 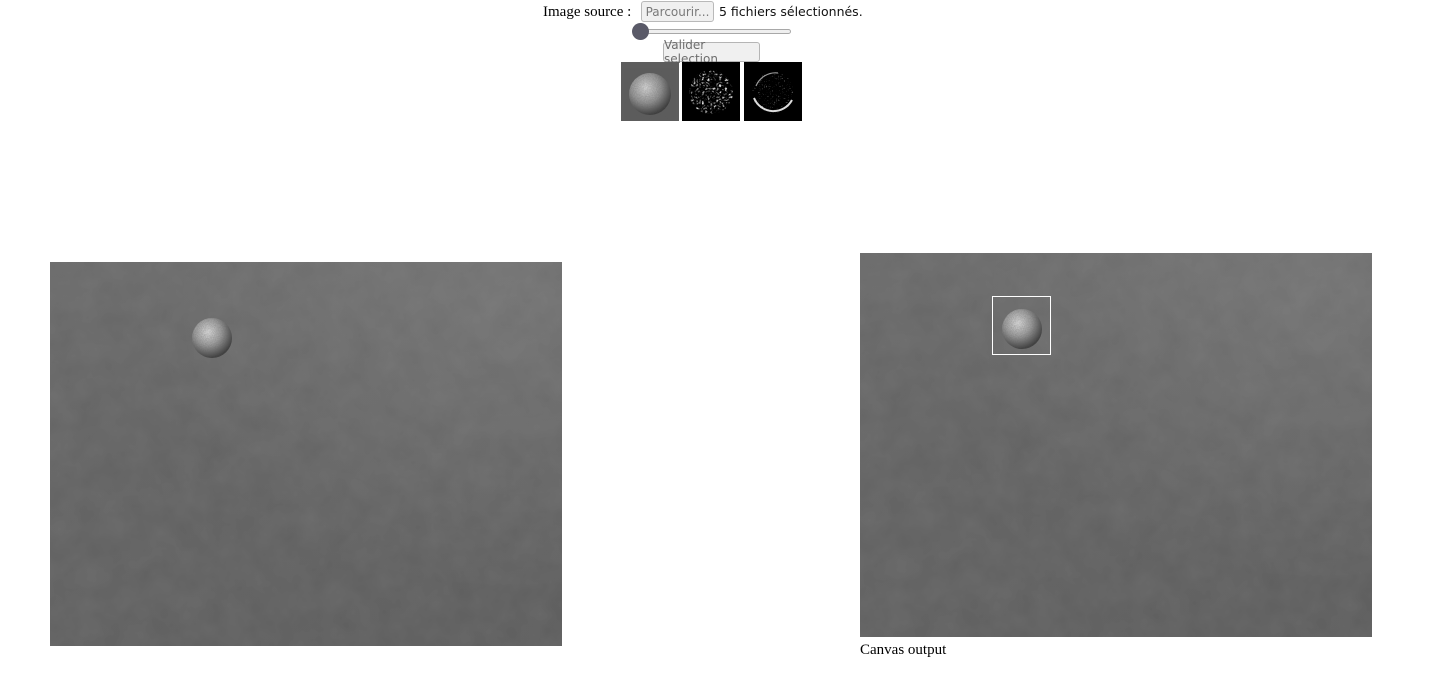 What do you see at coordinates (640, 31) in the screenshot?
I see `slider-thumb` at bounding box center [640, 31].